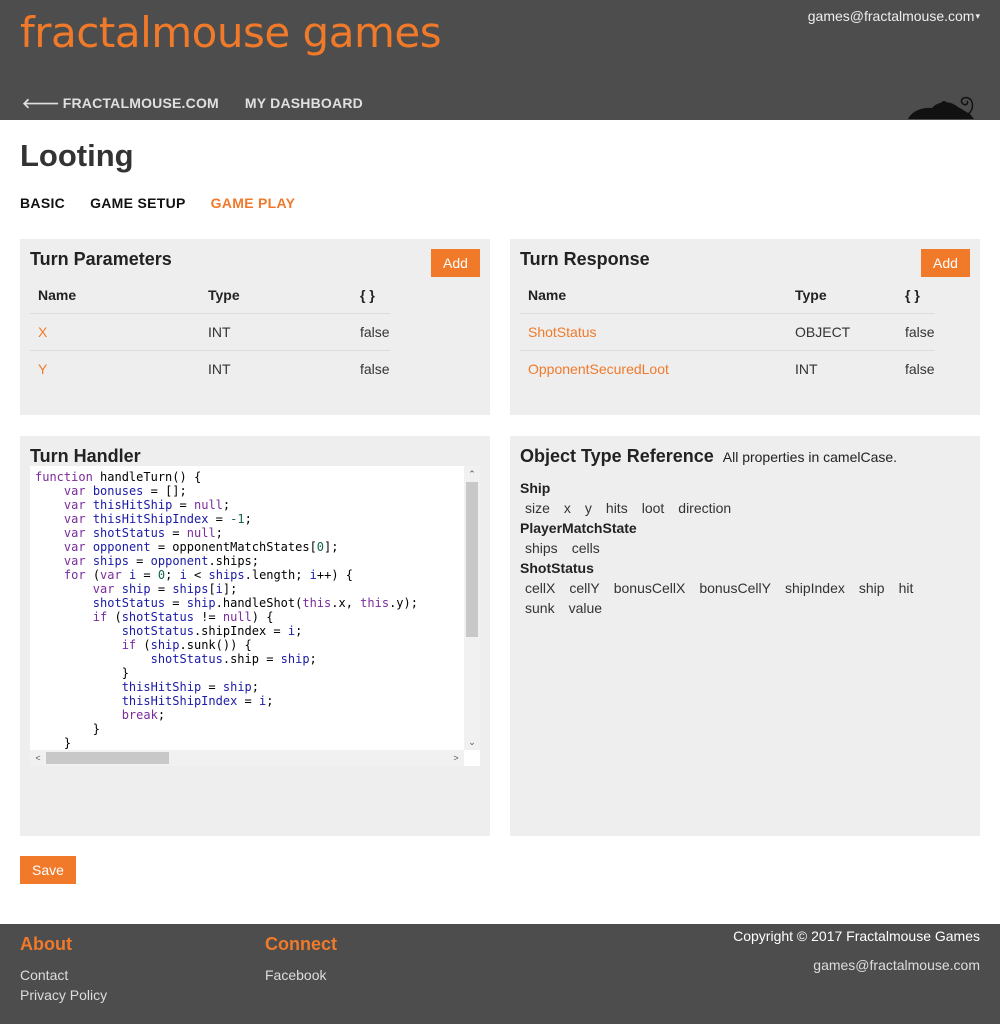  What do you see at coordinates (472, 559) in the screenshot?
I see `vertical-scroll-thumb` at bounding box center [472, 559].